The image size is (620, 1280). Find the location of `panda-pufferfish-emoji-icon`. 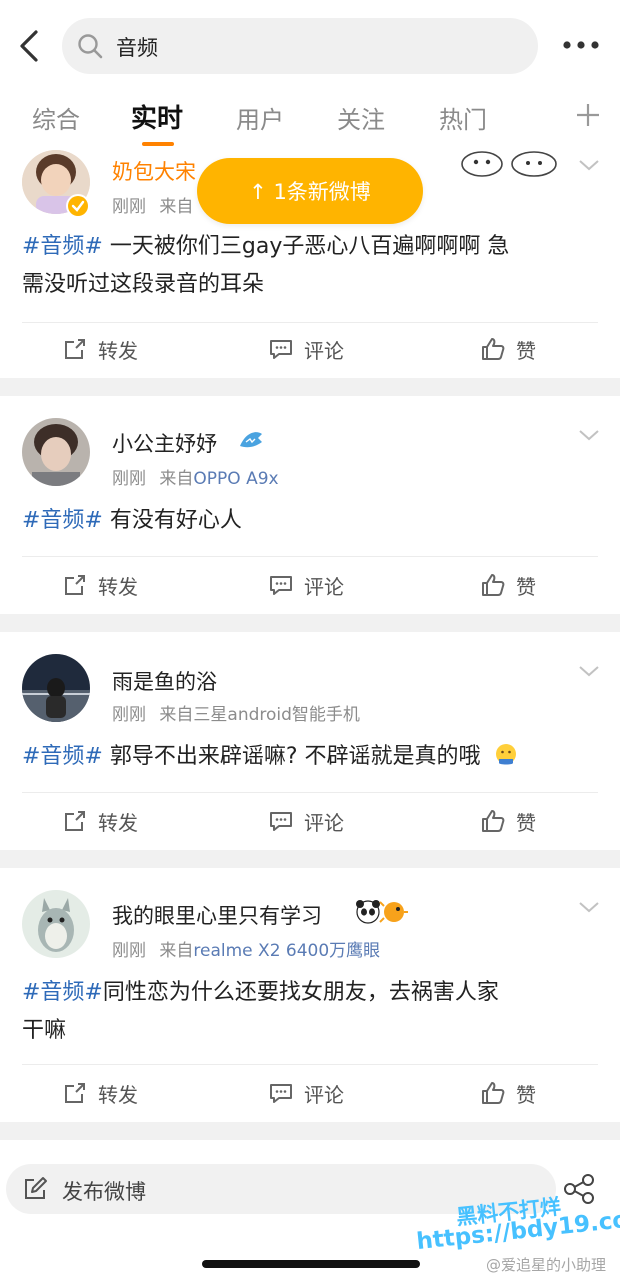

panda-pufferfish-emoji-icon is located at coordinates (382, 912).